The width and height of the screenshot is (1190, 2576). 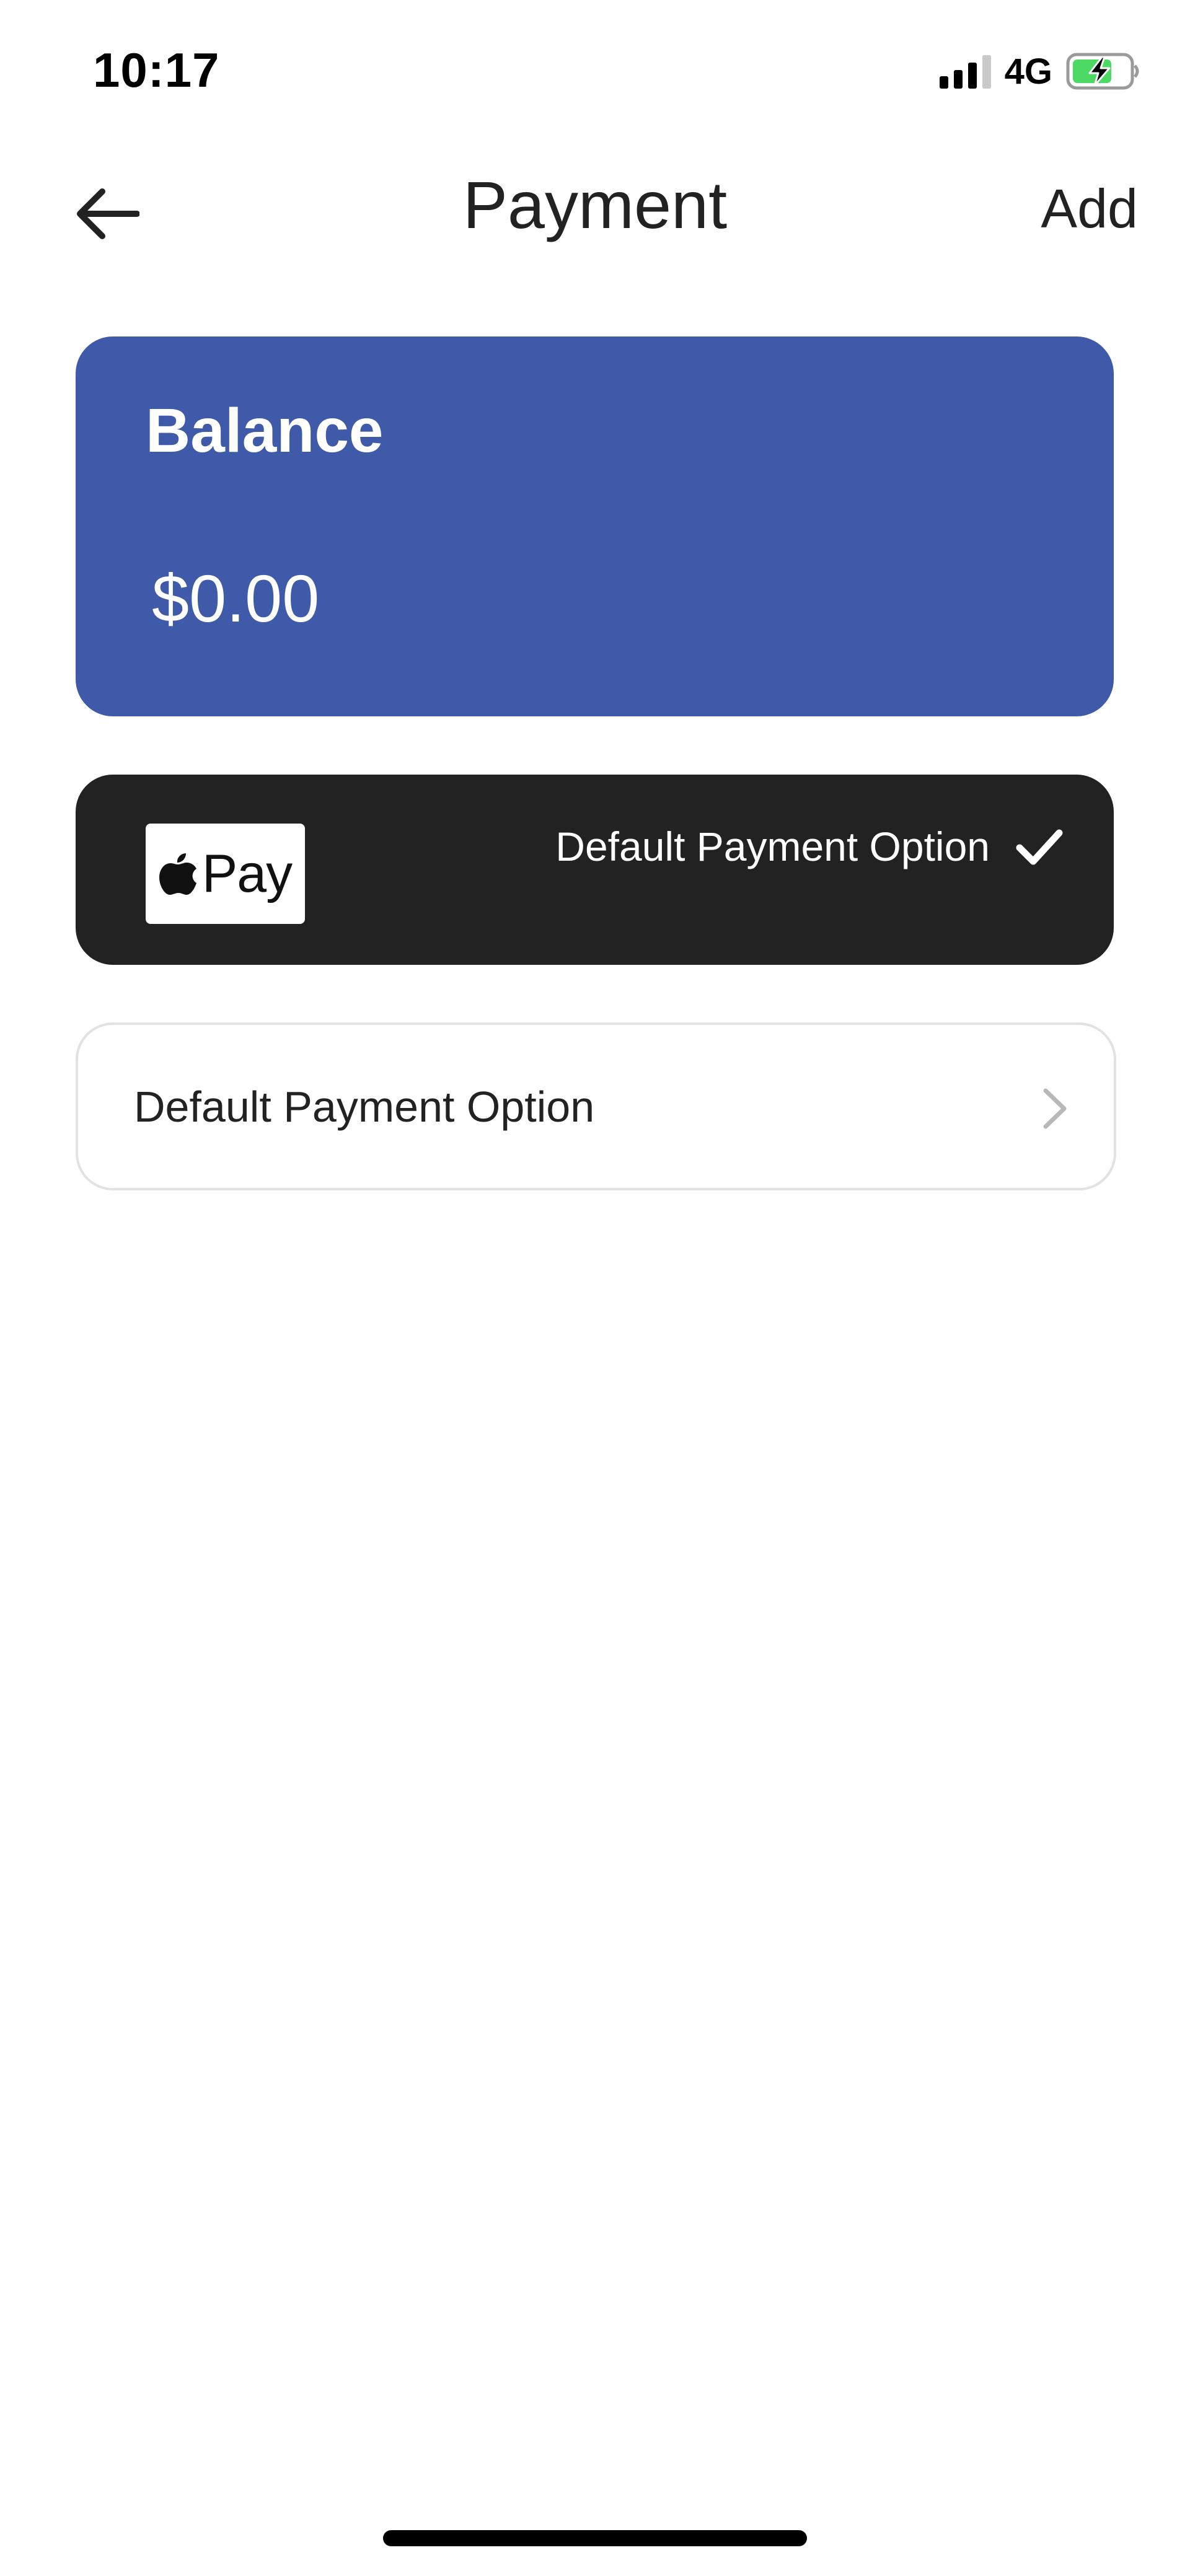 I want to click on signal-icon, so click(x=965, y=71).